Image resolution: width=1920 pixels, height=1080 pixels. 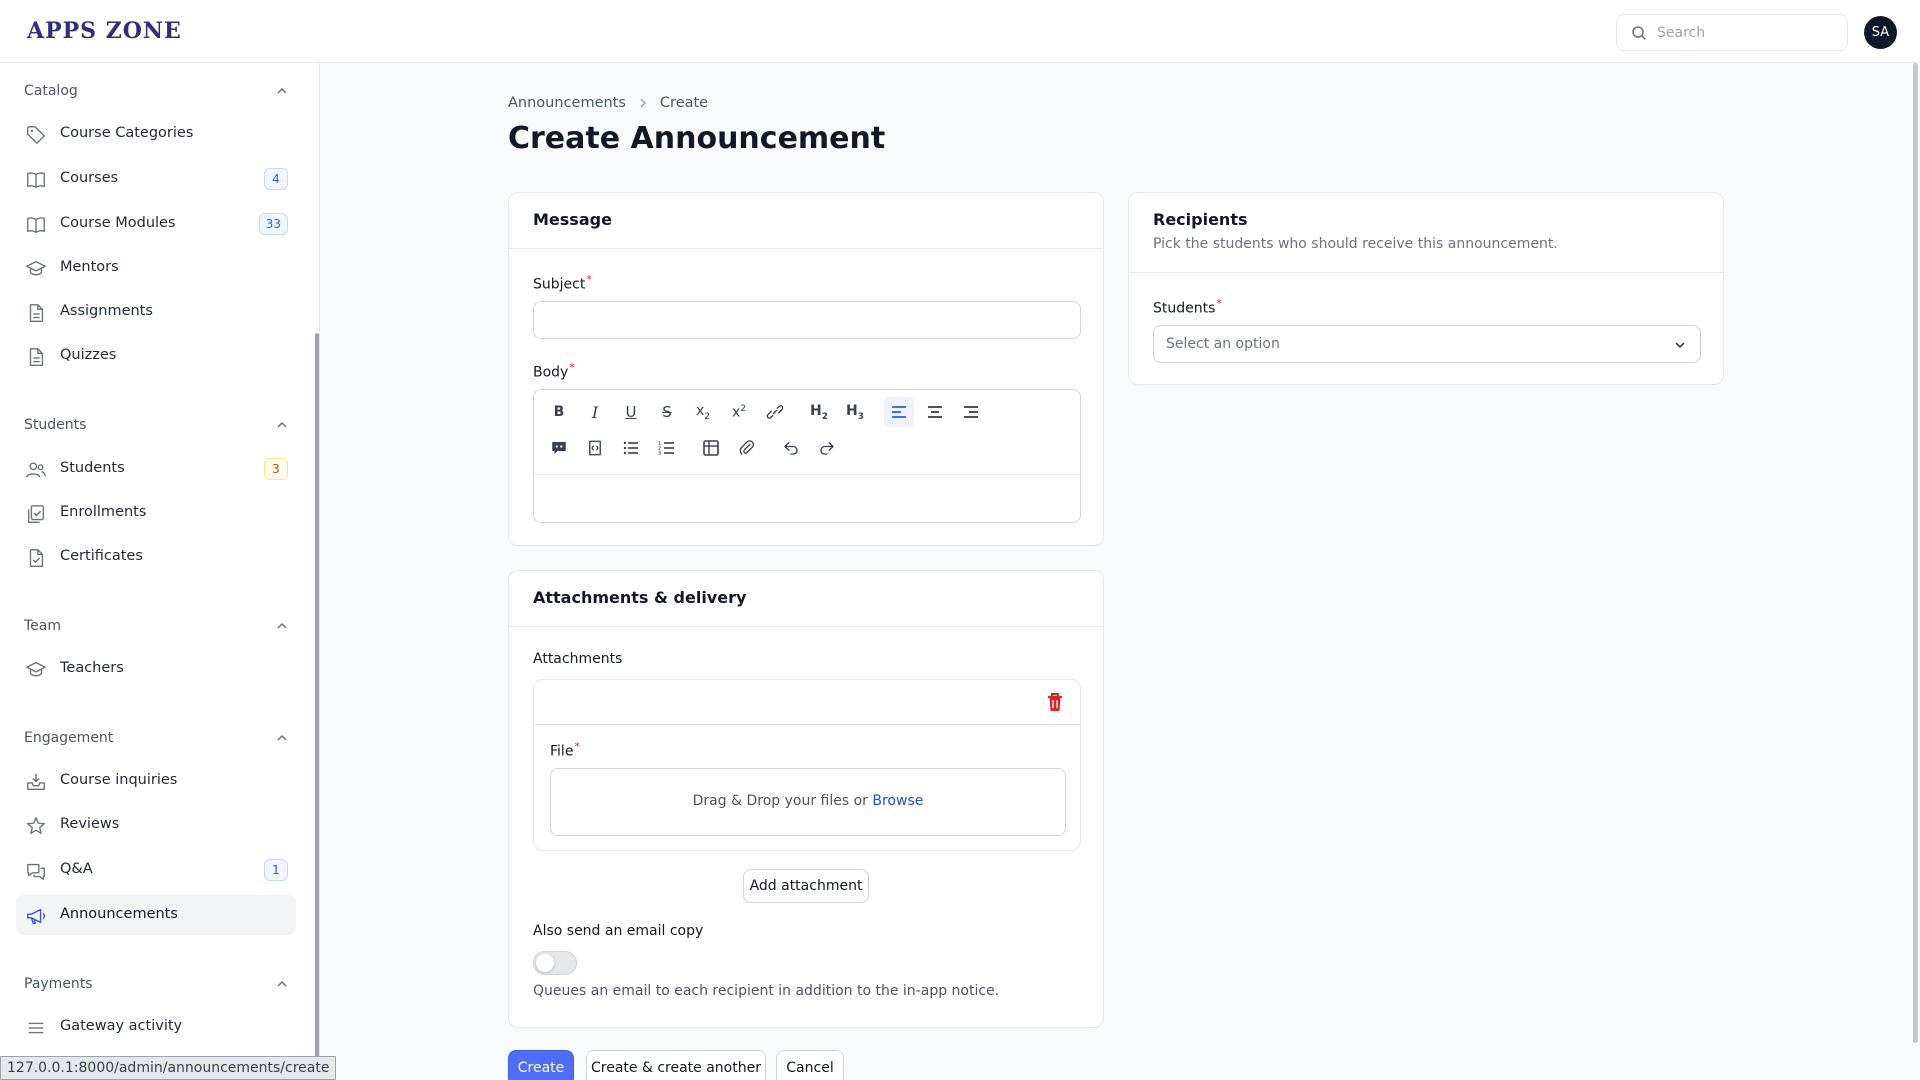 What do you see at coordinates (676, 1065) in the screenshot?
I see `create-another-button: Create & create another` at bounding box center [676, 1065].